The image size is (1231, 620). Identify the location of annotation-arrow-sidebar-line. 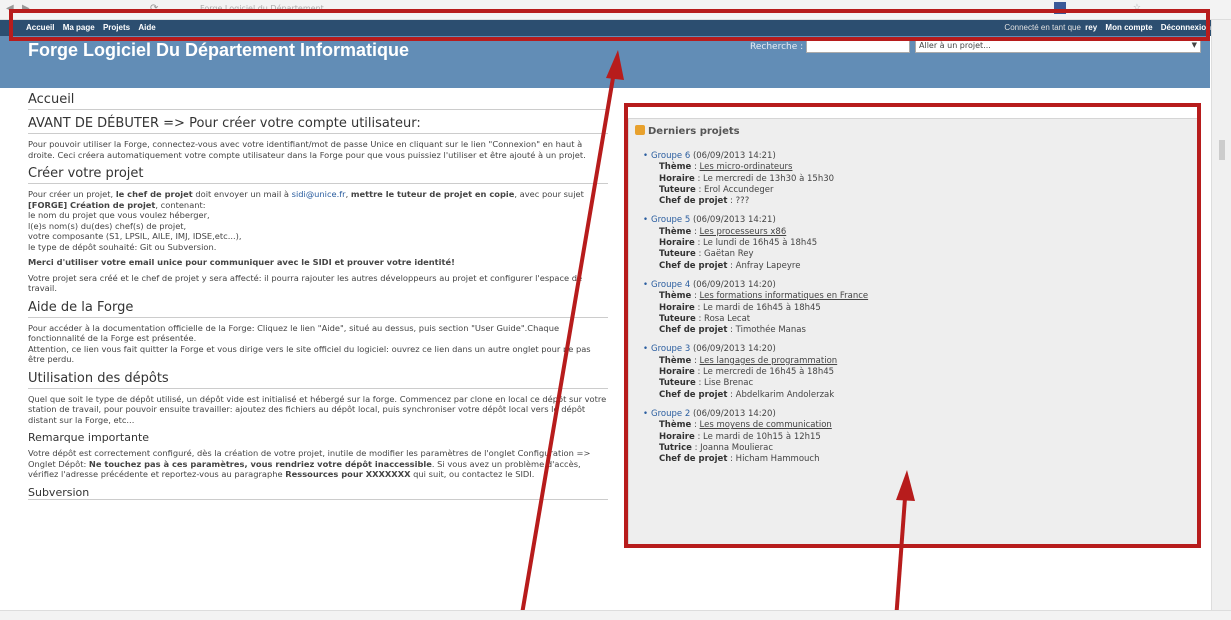
(900, 558).